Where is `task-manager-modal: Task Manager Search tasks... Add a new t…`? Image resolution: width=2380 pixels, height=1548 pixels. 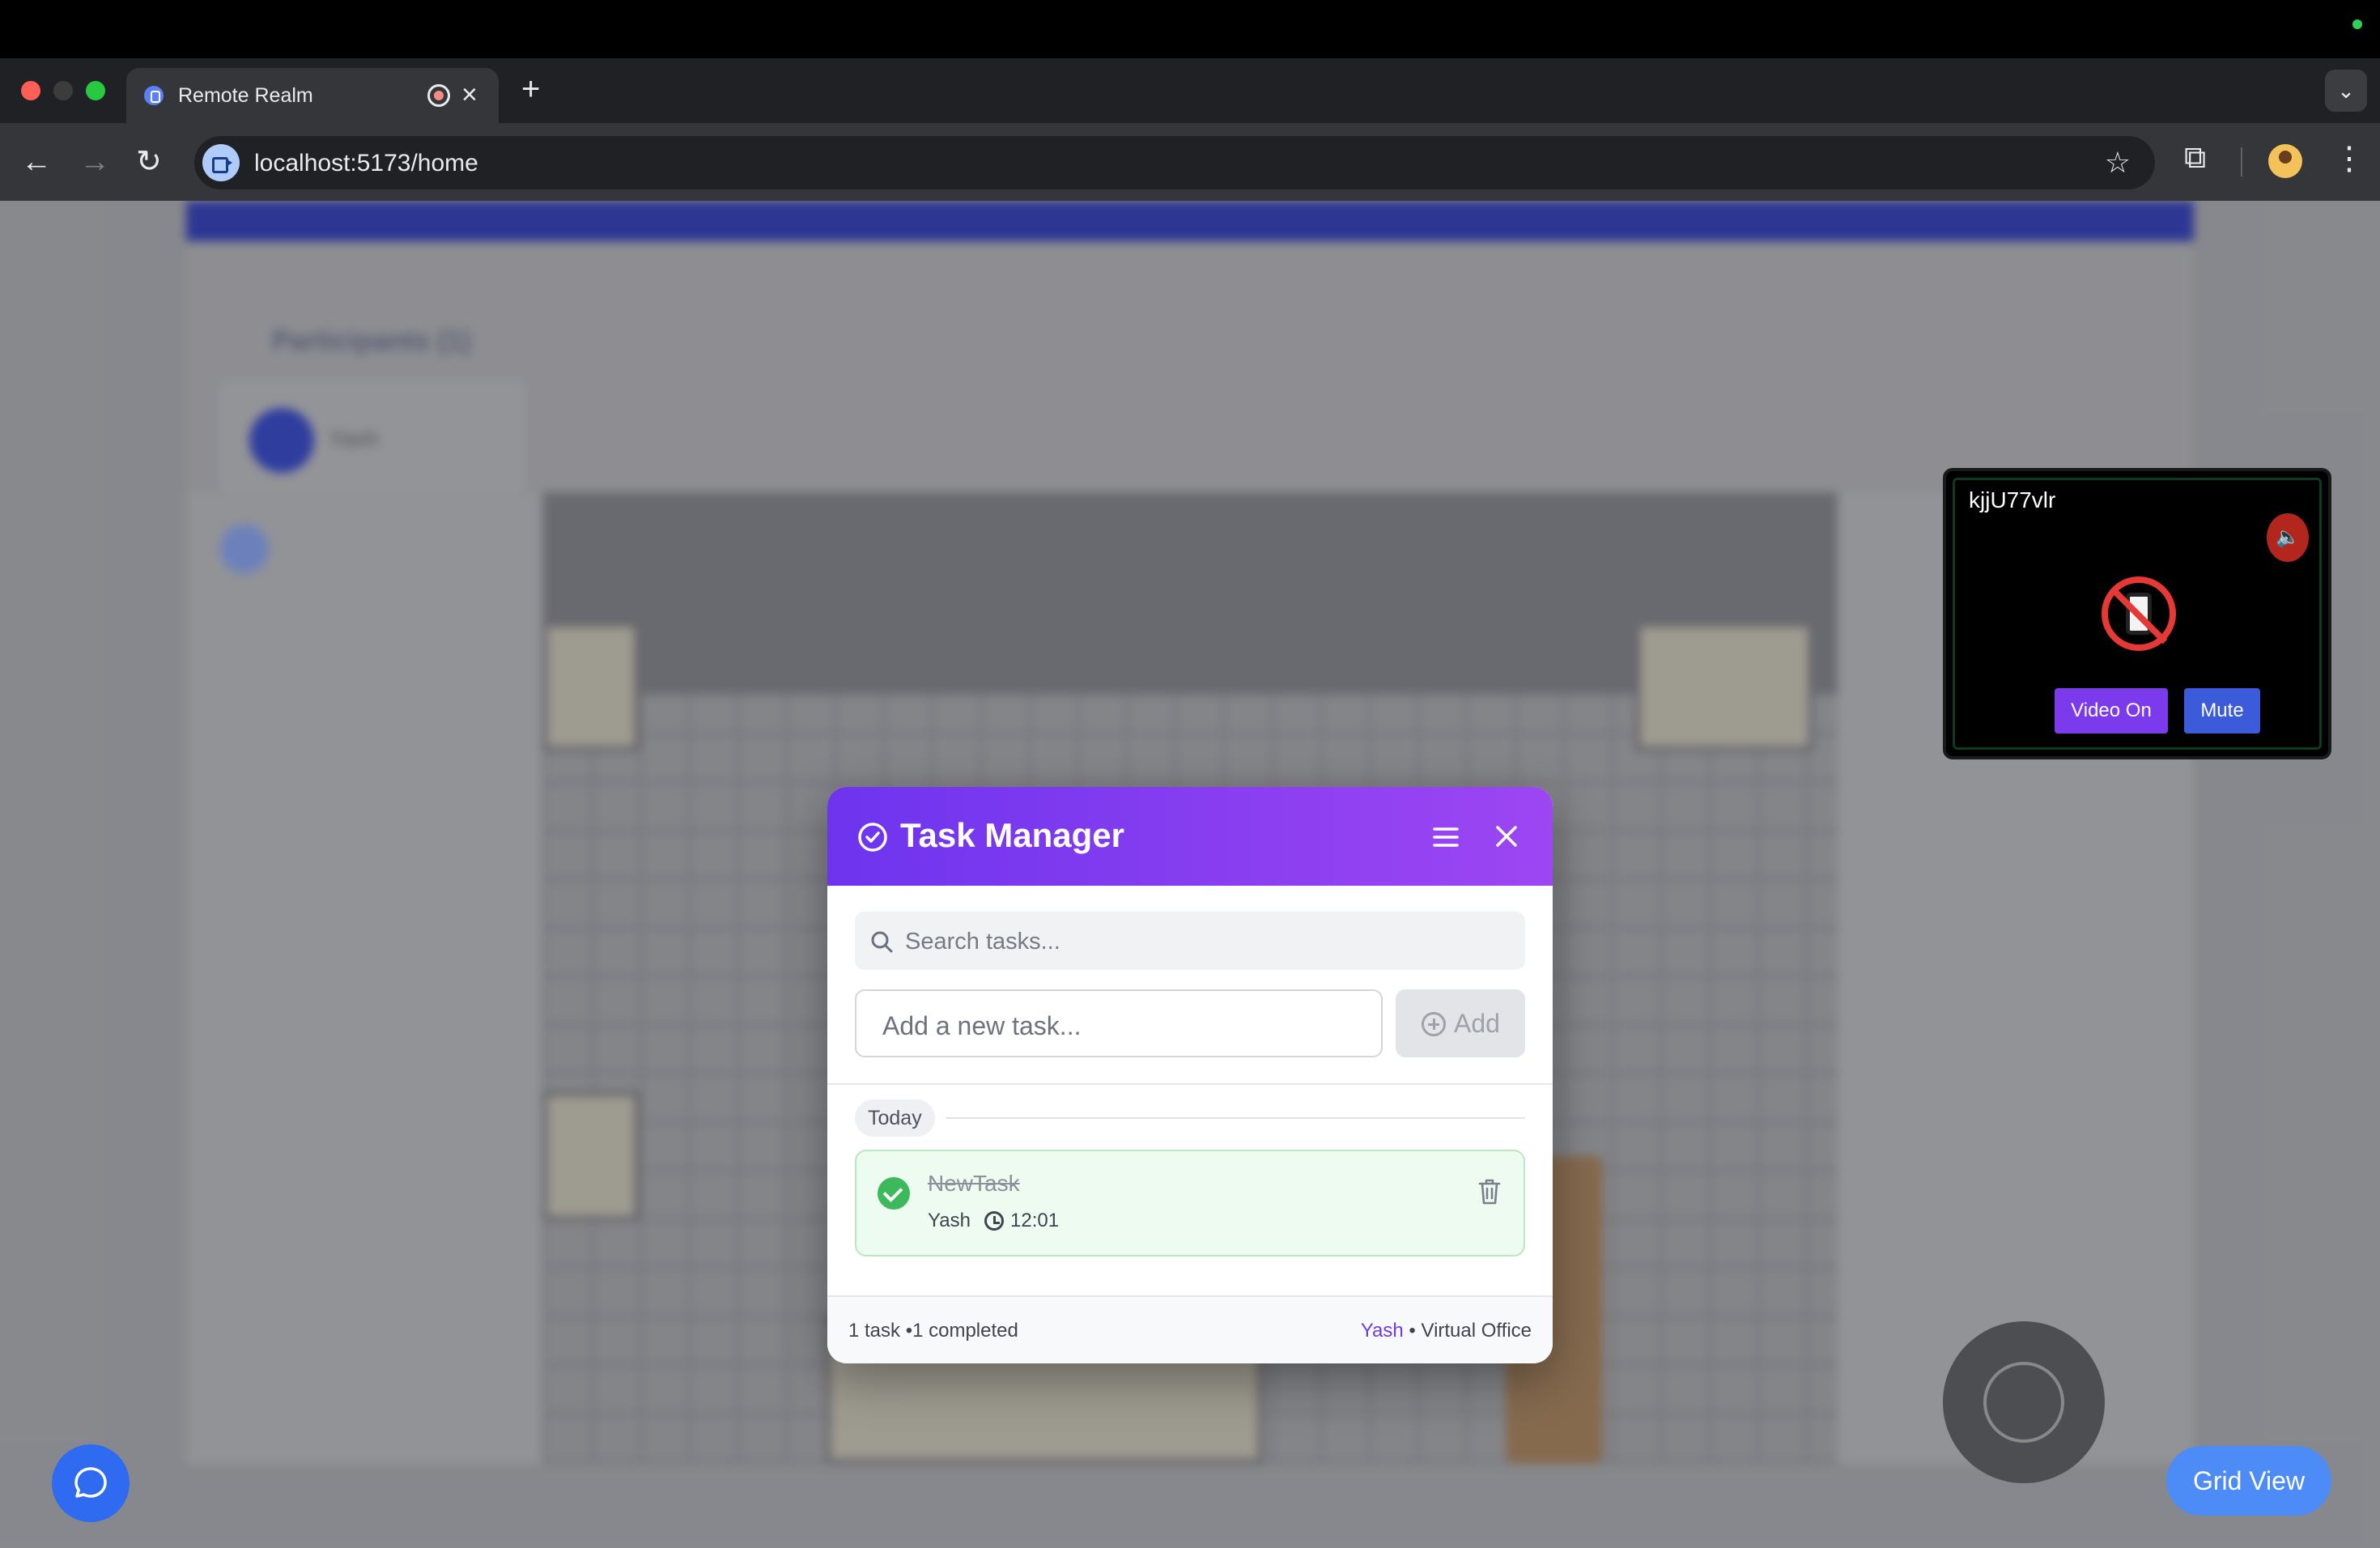
task-manager-modal: Task Manager Search tasks... Add a new t… is located at coordinates (1190, 1075).